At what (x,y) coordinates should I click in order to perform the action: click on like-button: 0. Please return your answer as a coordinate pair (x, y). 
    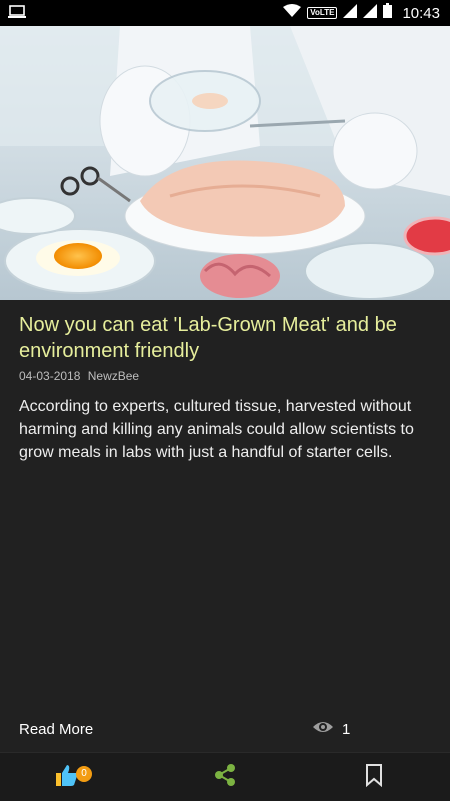
    Looking at the image, I should click on (73, 777).